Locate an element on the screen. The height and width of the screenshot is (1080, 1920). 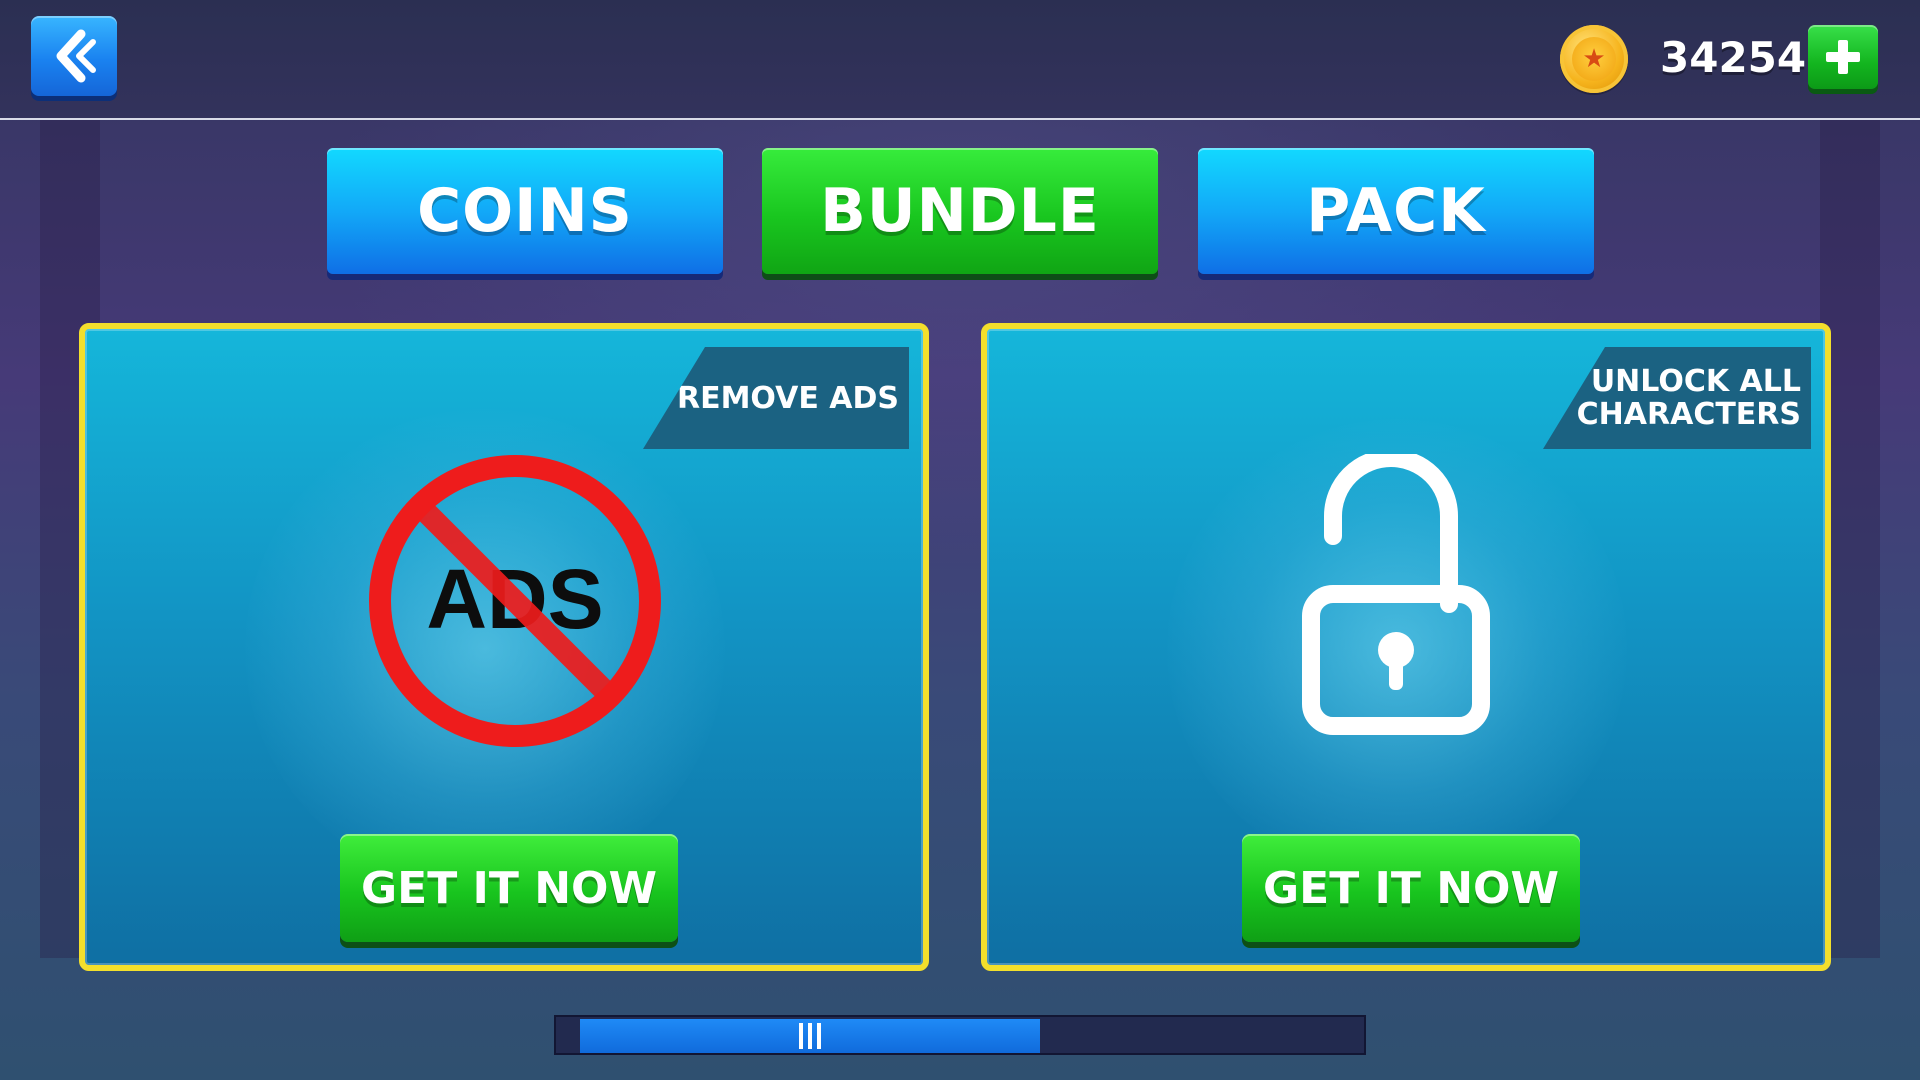
ribbon-label-line1: UNLOCK ALL is located at coordinates (1695, 381).